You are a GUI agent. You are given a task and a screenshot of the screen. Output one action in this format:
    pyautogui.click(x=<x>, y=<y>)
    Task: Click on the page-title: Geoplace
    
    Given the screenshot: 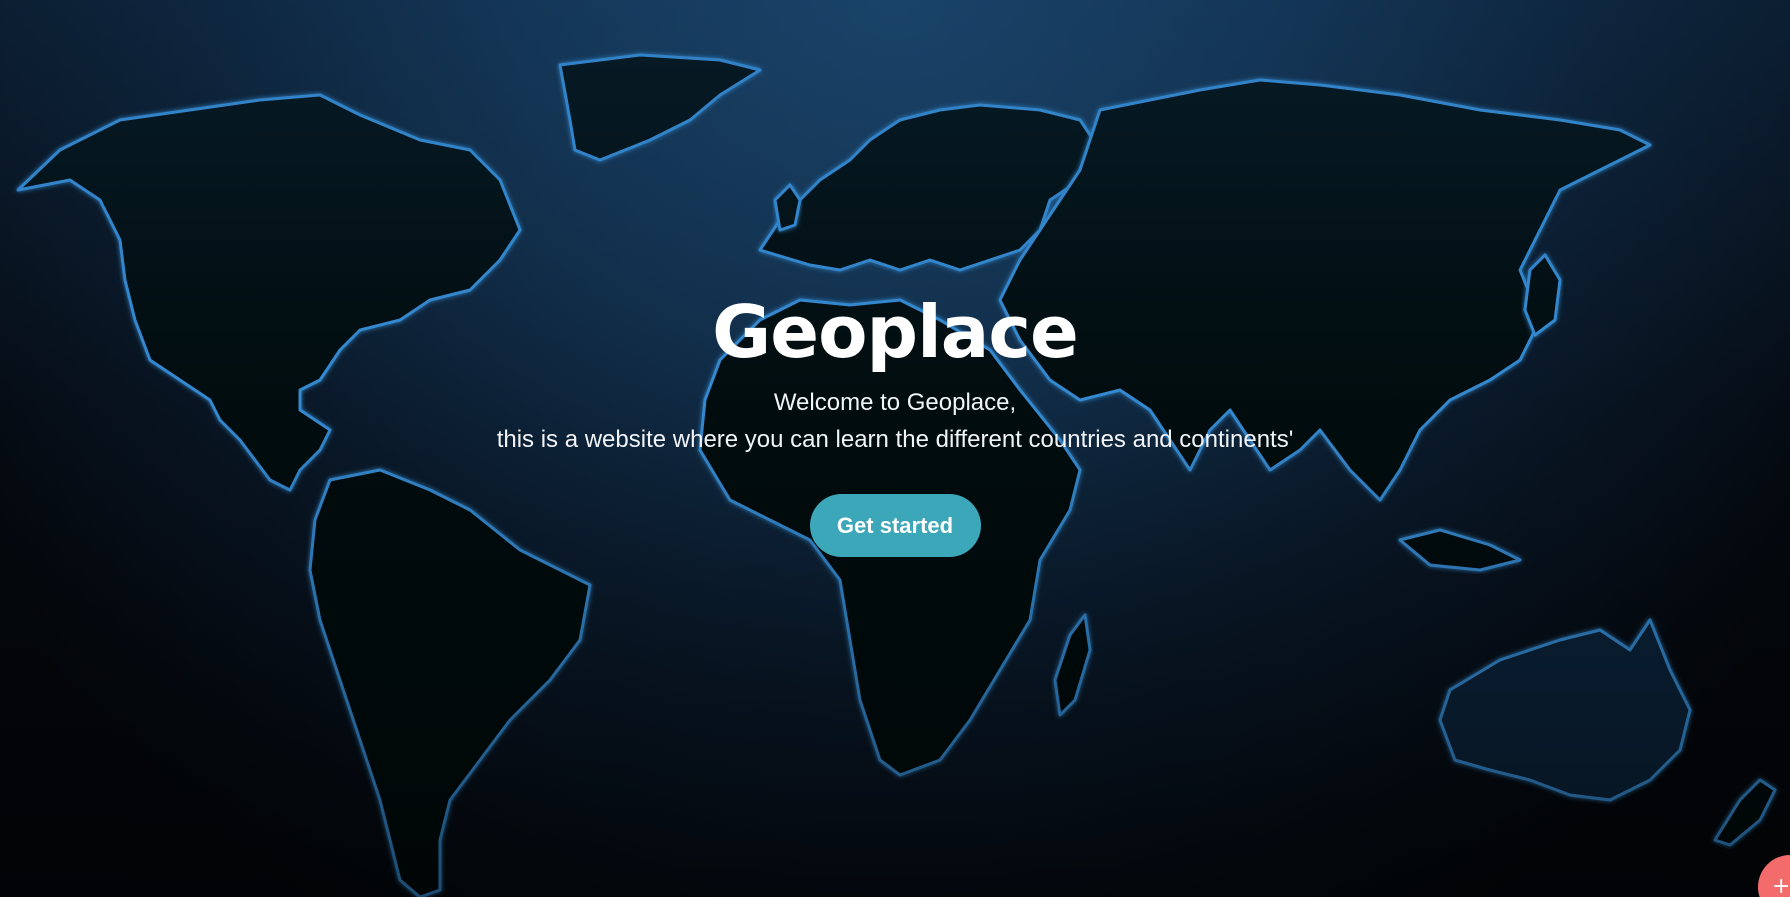 What is the action you would take?
    pyautogui.click(x=895, y=332)
    